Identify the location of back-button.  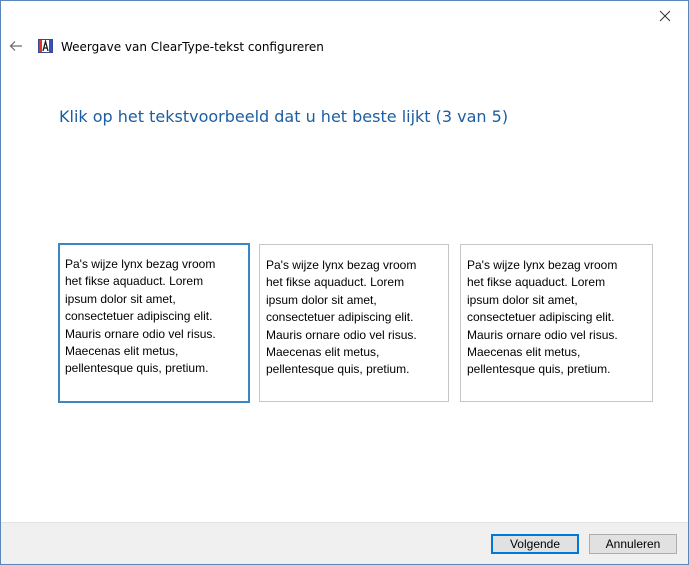
(16, 46).